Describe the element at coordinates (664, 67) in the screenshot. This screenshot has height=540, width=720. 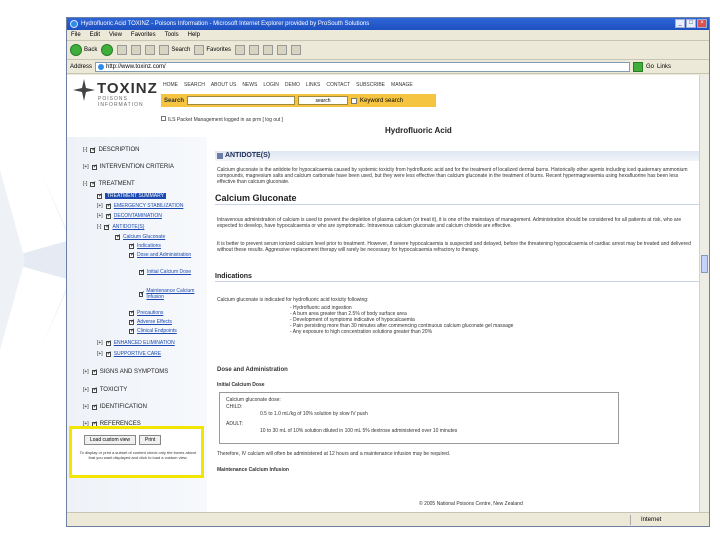
I see `links-label: Links` at that location.